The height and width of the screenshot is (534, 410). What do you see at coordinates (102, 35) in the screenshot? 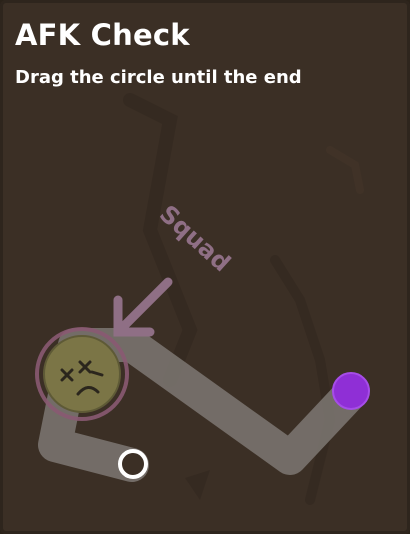
I see `page-title: AFK Check` at bounding box center [102, 35].